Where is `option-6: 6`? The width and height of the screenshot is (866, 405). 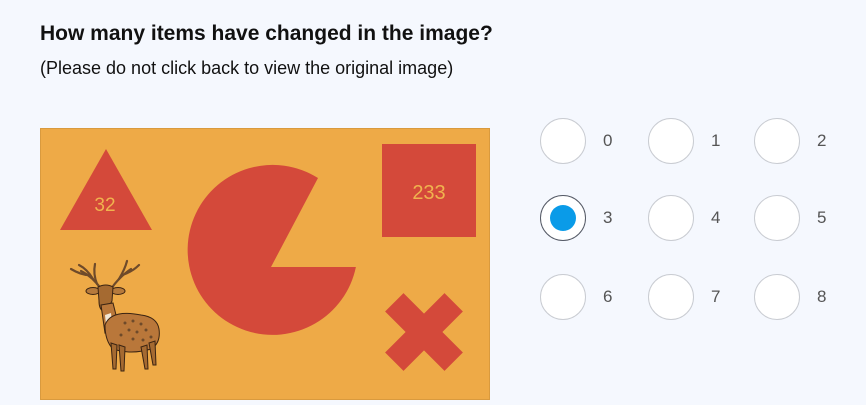
option-6: 6 is located at coordinates (595, 299).